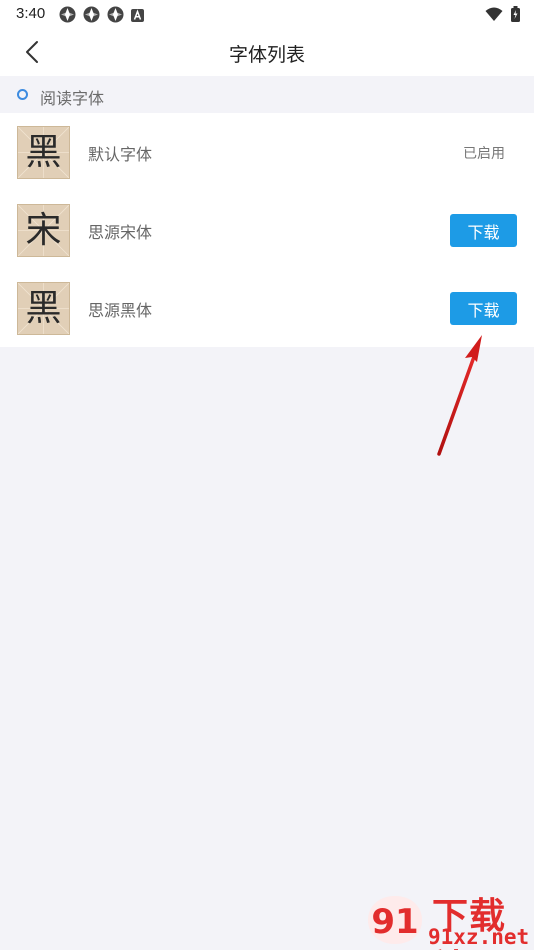 This screenshot has height=950, width=534. I want to click on watermark-logo-icon: 91, so click(395, 920).